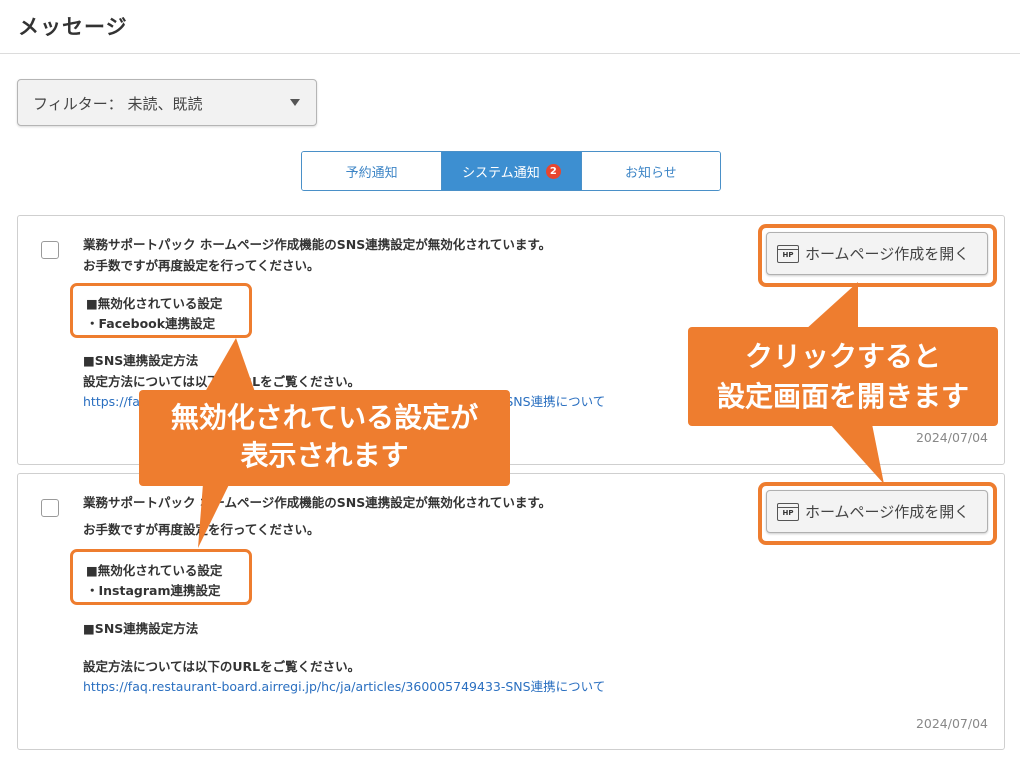 This screenshot has height=762, width=1020. What do you see at coordinates (831, 306) in the screenshot?
I see `right-callout-pointer-up` at bounding box center [831, 306].